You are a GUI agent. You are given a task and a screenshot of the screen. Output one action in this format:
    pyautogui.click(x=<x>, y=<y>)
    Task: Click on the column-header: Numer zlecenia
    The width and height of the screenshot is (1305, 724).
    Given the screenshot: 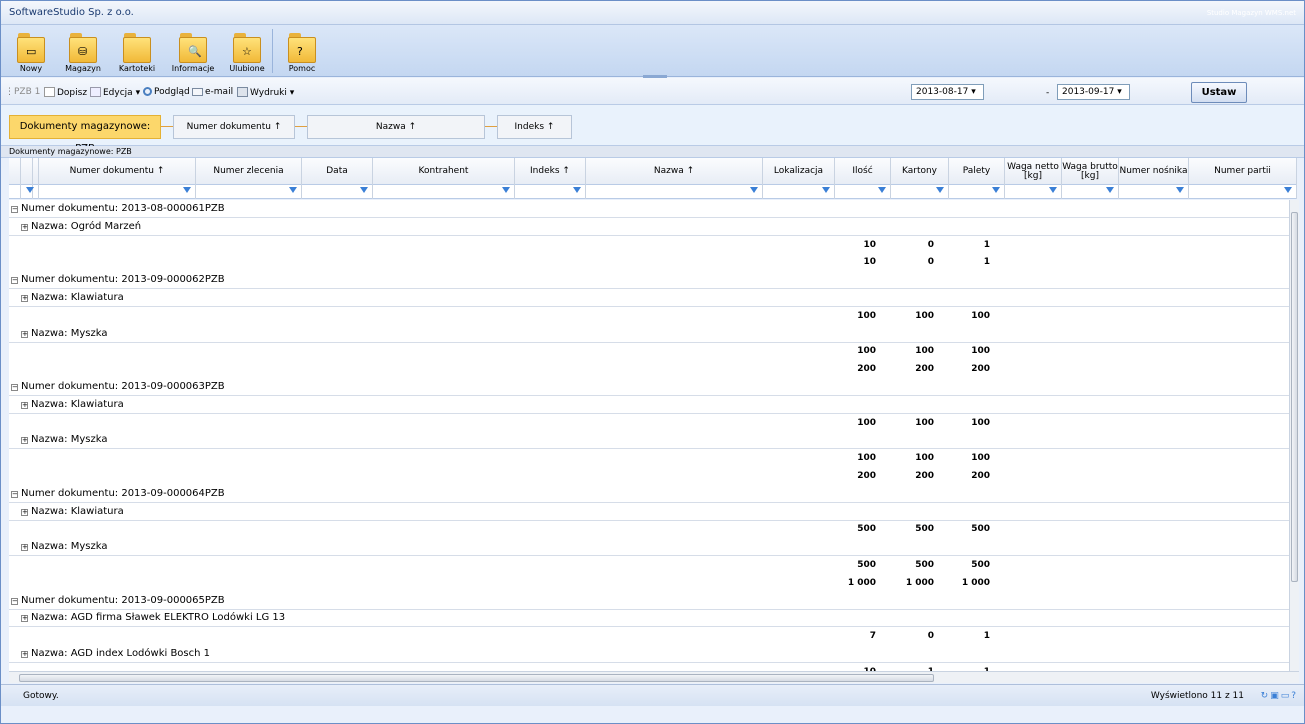 What is the action you would take?
    pyautogui.click(x=249, y=171)
    